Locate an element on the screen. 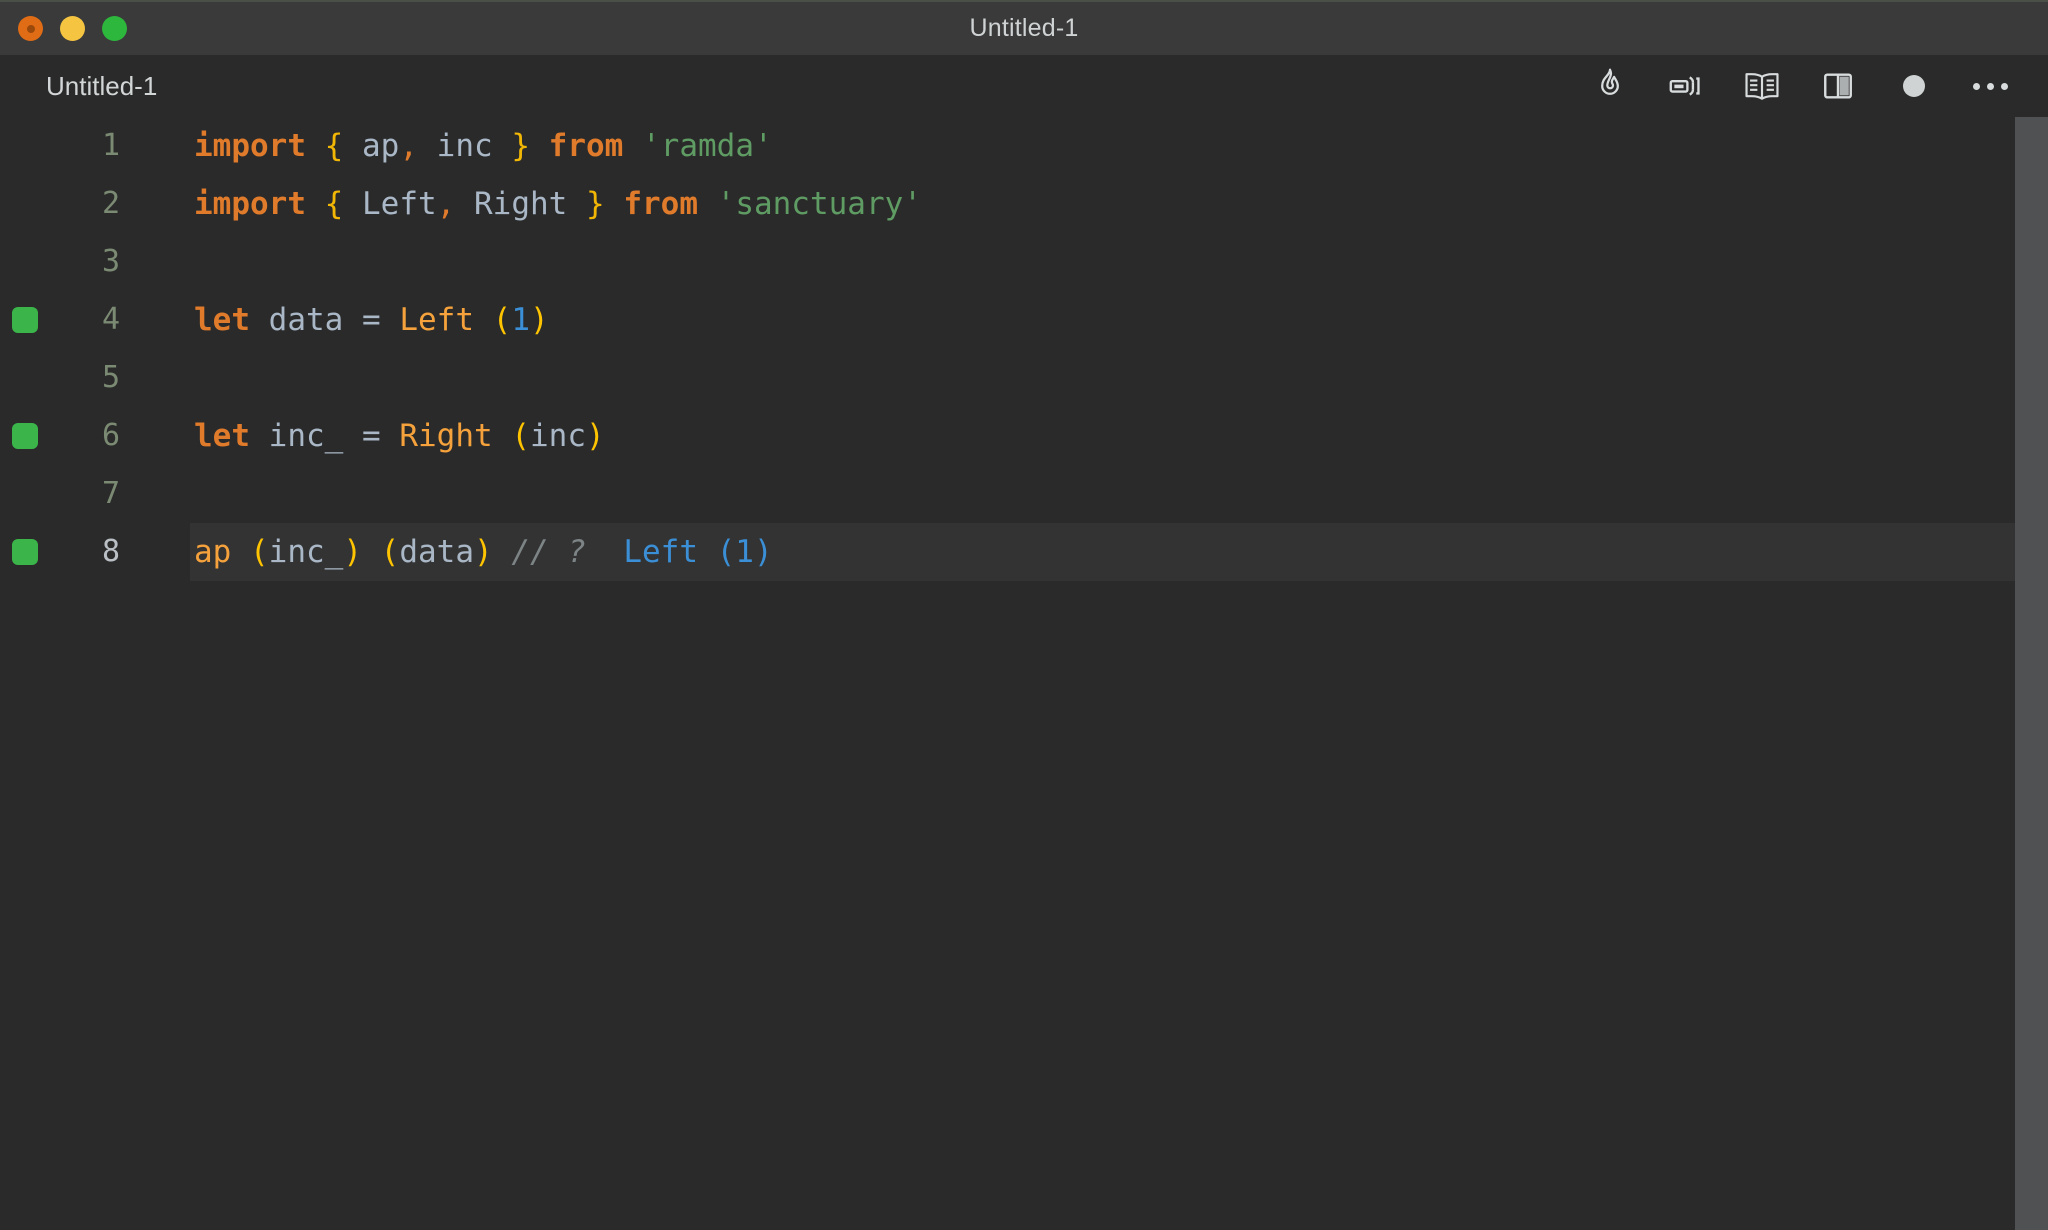 This screenshot has width=2048, height=1230. line-number: 5 is located at coordinates (110, 377).